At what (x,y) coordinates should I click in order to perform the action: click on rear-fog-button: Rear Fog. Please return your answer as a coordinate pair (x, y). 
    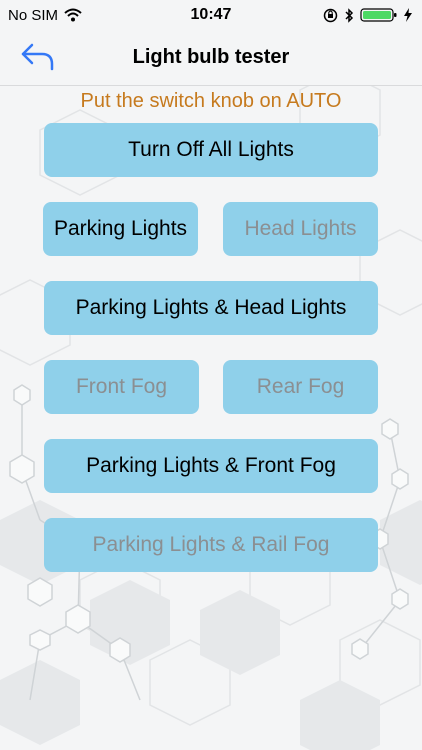
    Looking at the image, I should click on (300, 387).